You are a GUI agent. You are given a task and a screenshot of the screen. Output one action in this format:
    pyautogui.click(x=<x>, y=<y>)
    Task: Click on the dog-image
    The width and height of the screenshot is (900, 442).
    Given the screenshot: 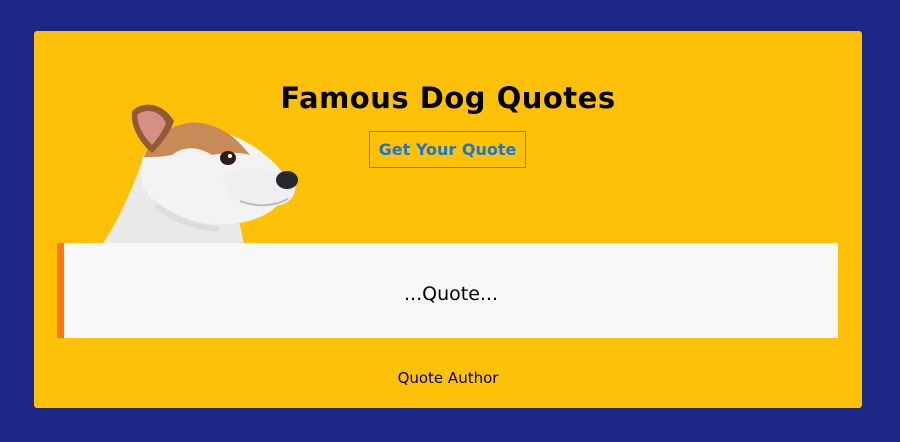 What is the action you would take?
    pyautogui.click(x=200, y=174)
    